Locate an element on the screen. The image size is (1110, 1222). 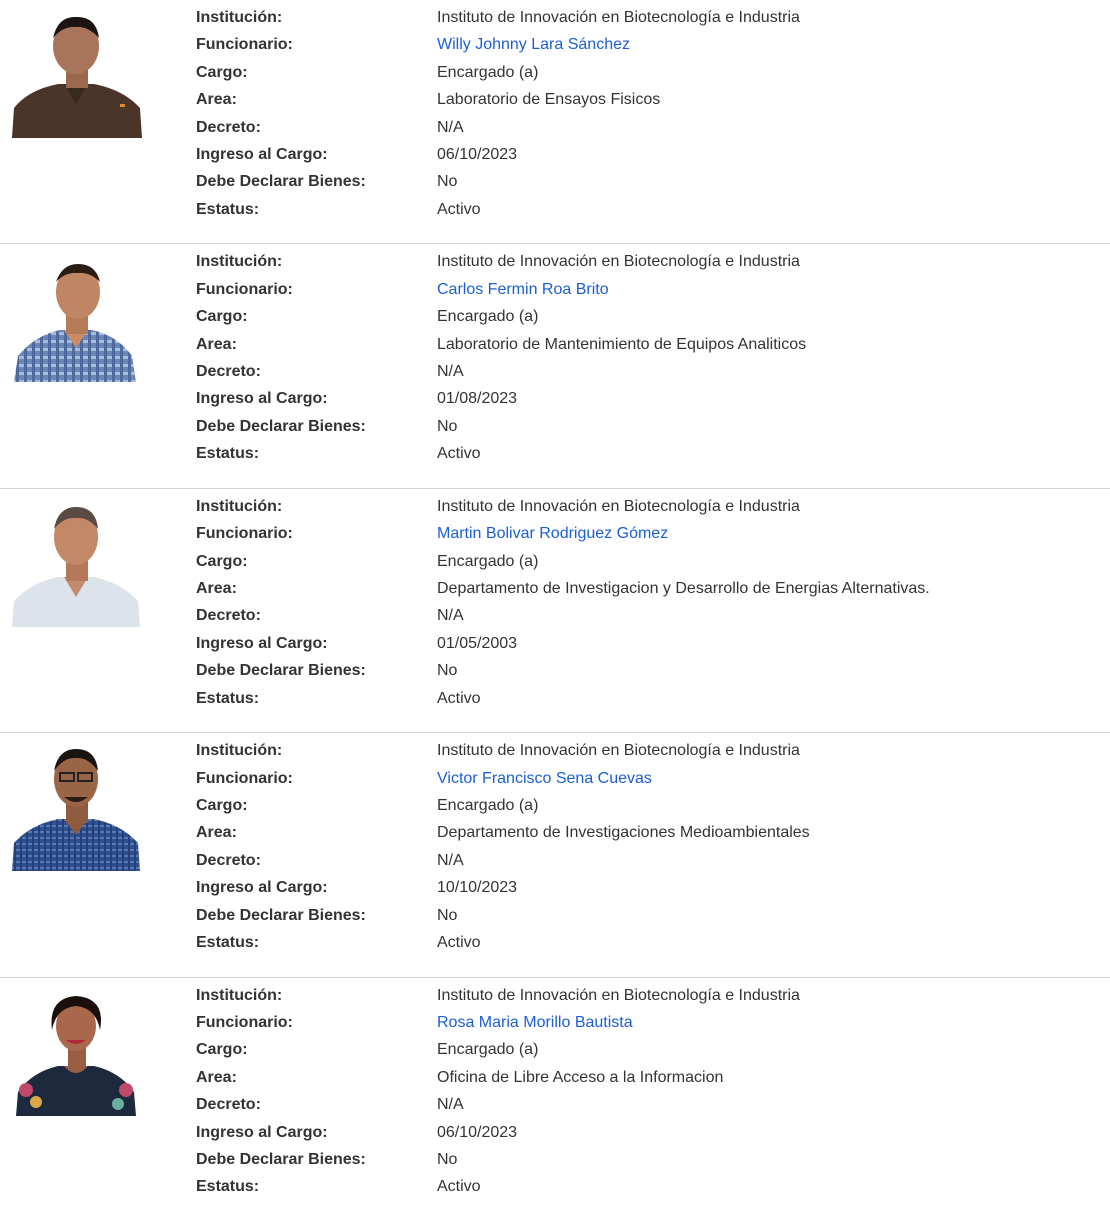
funcionario-link: Carlos Fermin Roa Brito is located at coordinates (523, 289).